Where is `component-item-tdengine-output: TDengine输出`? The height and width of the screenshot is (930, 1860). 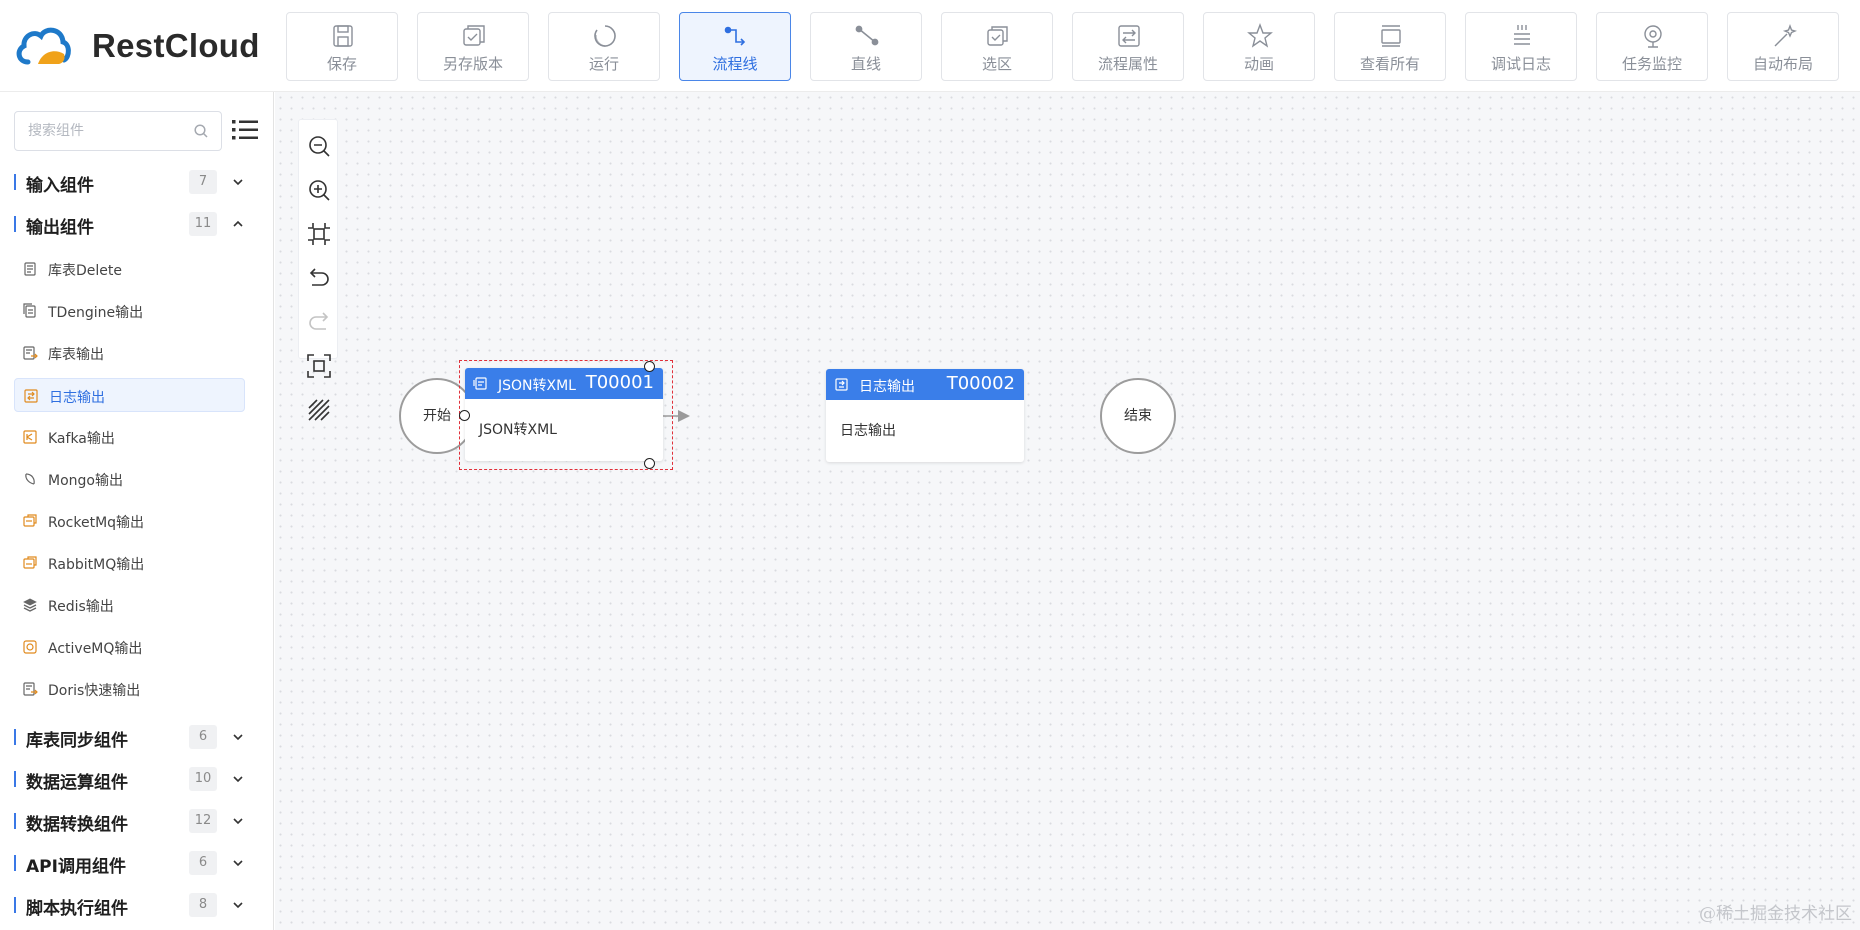
component-item-tdengine-output: TDengine输出 is located at coordinates (129, 311).